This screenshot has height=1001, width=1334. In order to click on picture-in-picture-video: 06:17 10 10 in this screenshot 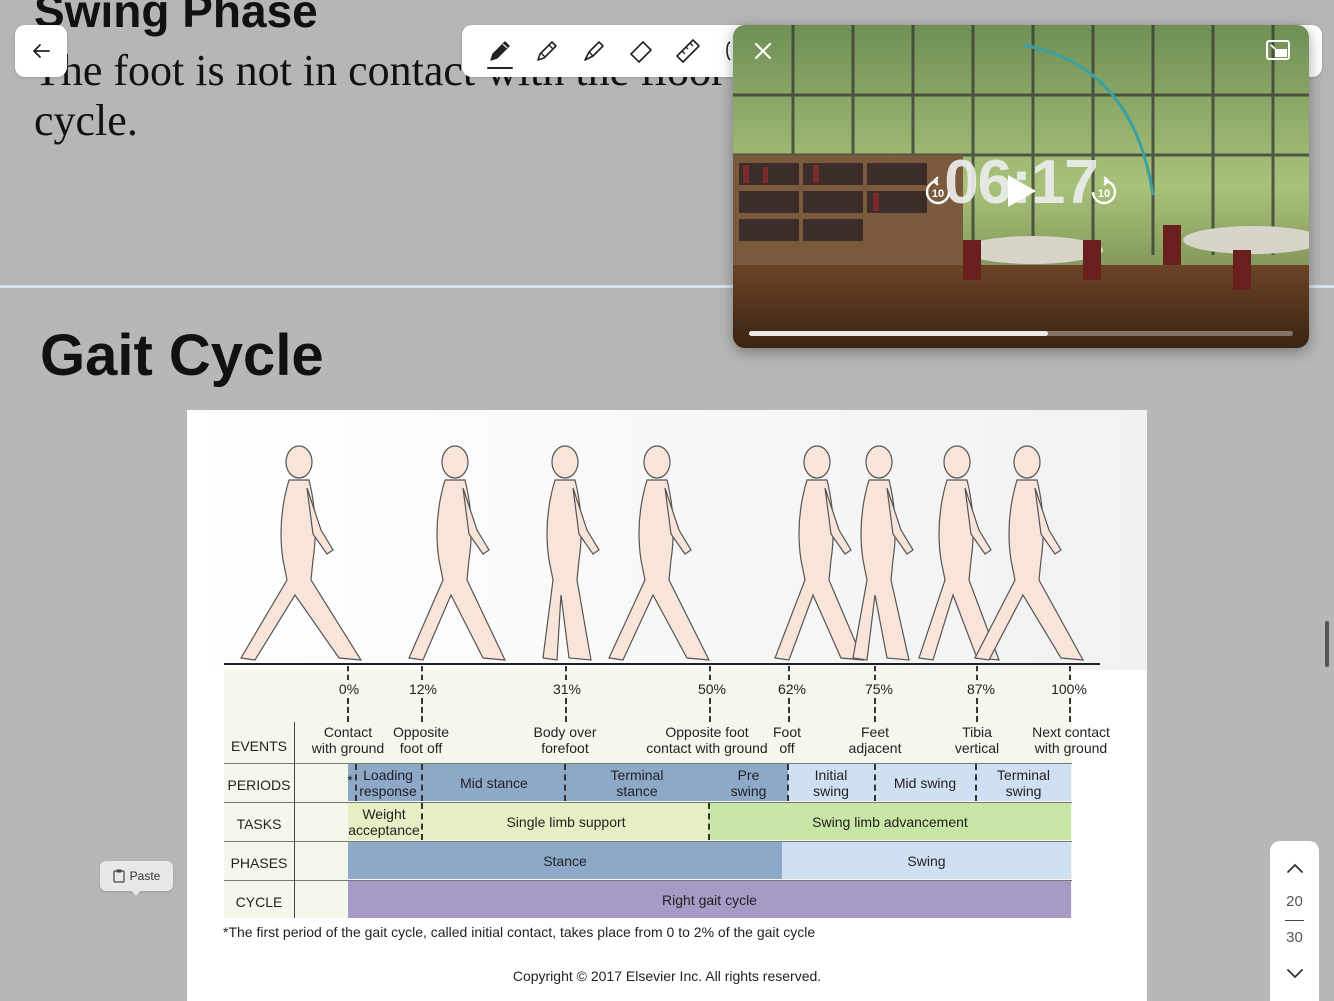, I will do `click(1021, 186)`.